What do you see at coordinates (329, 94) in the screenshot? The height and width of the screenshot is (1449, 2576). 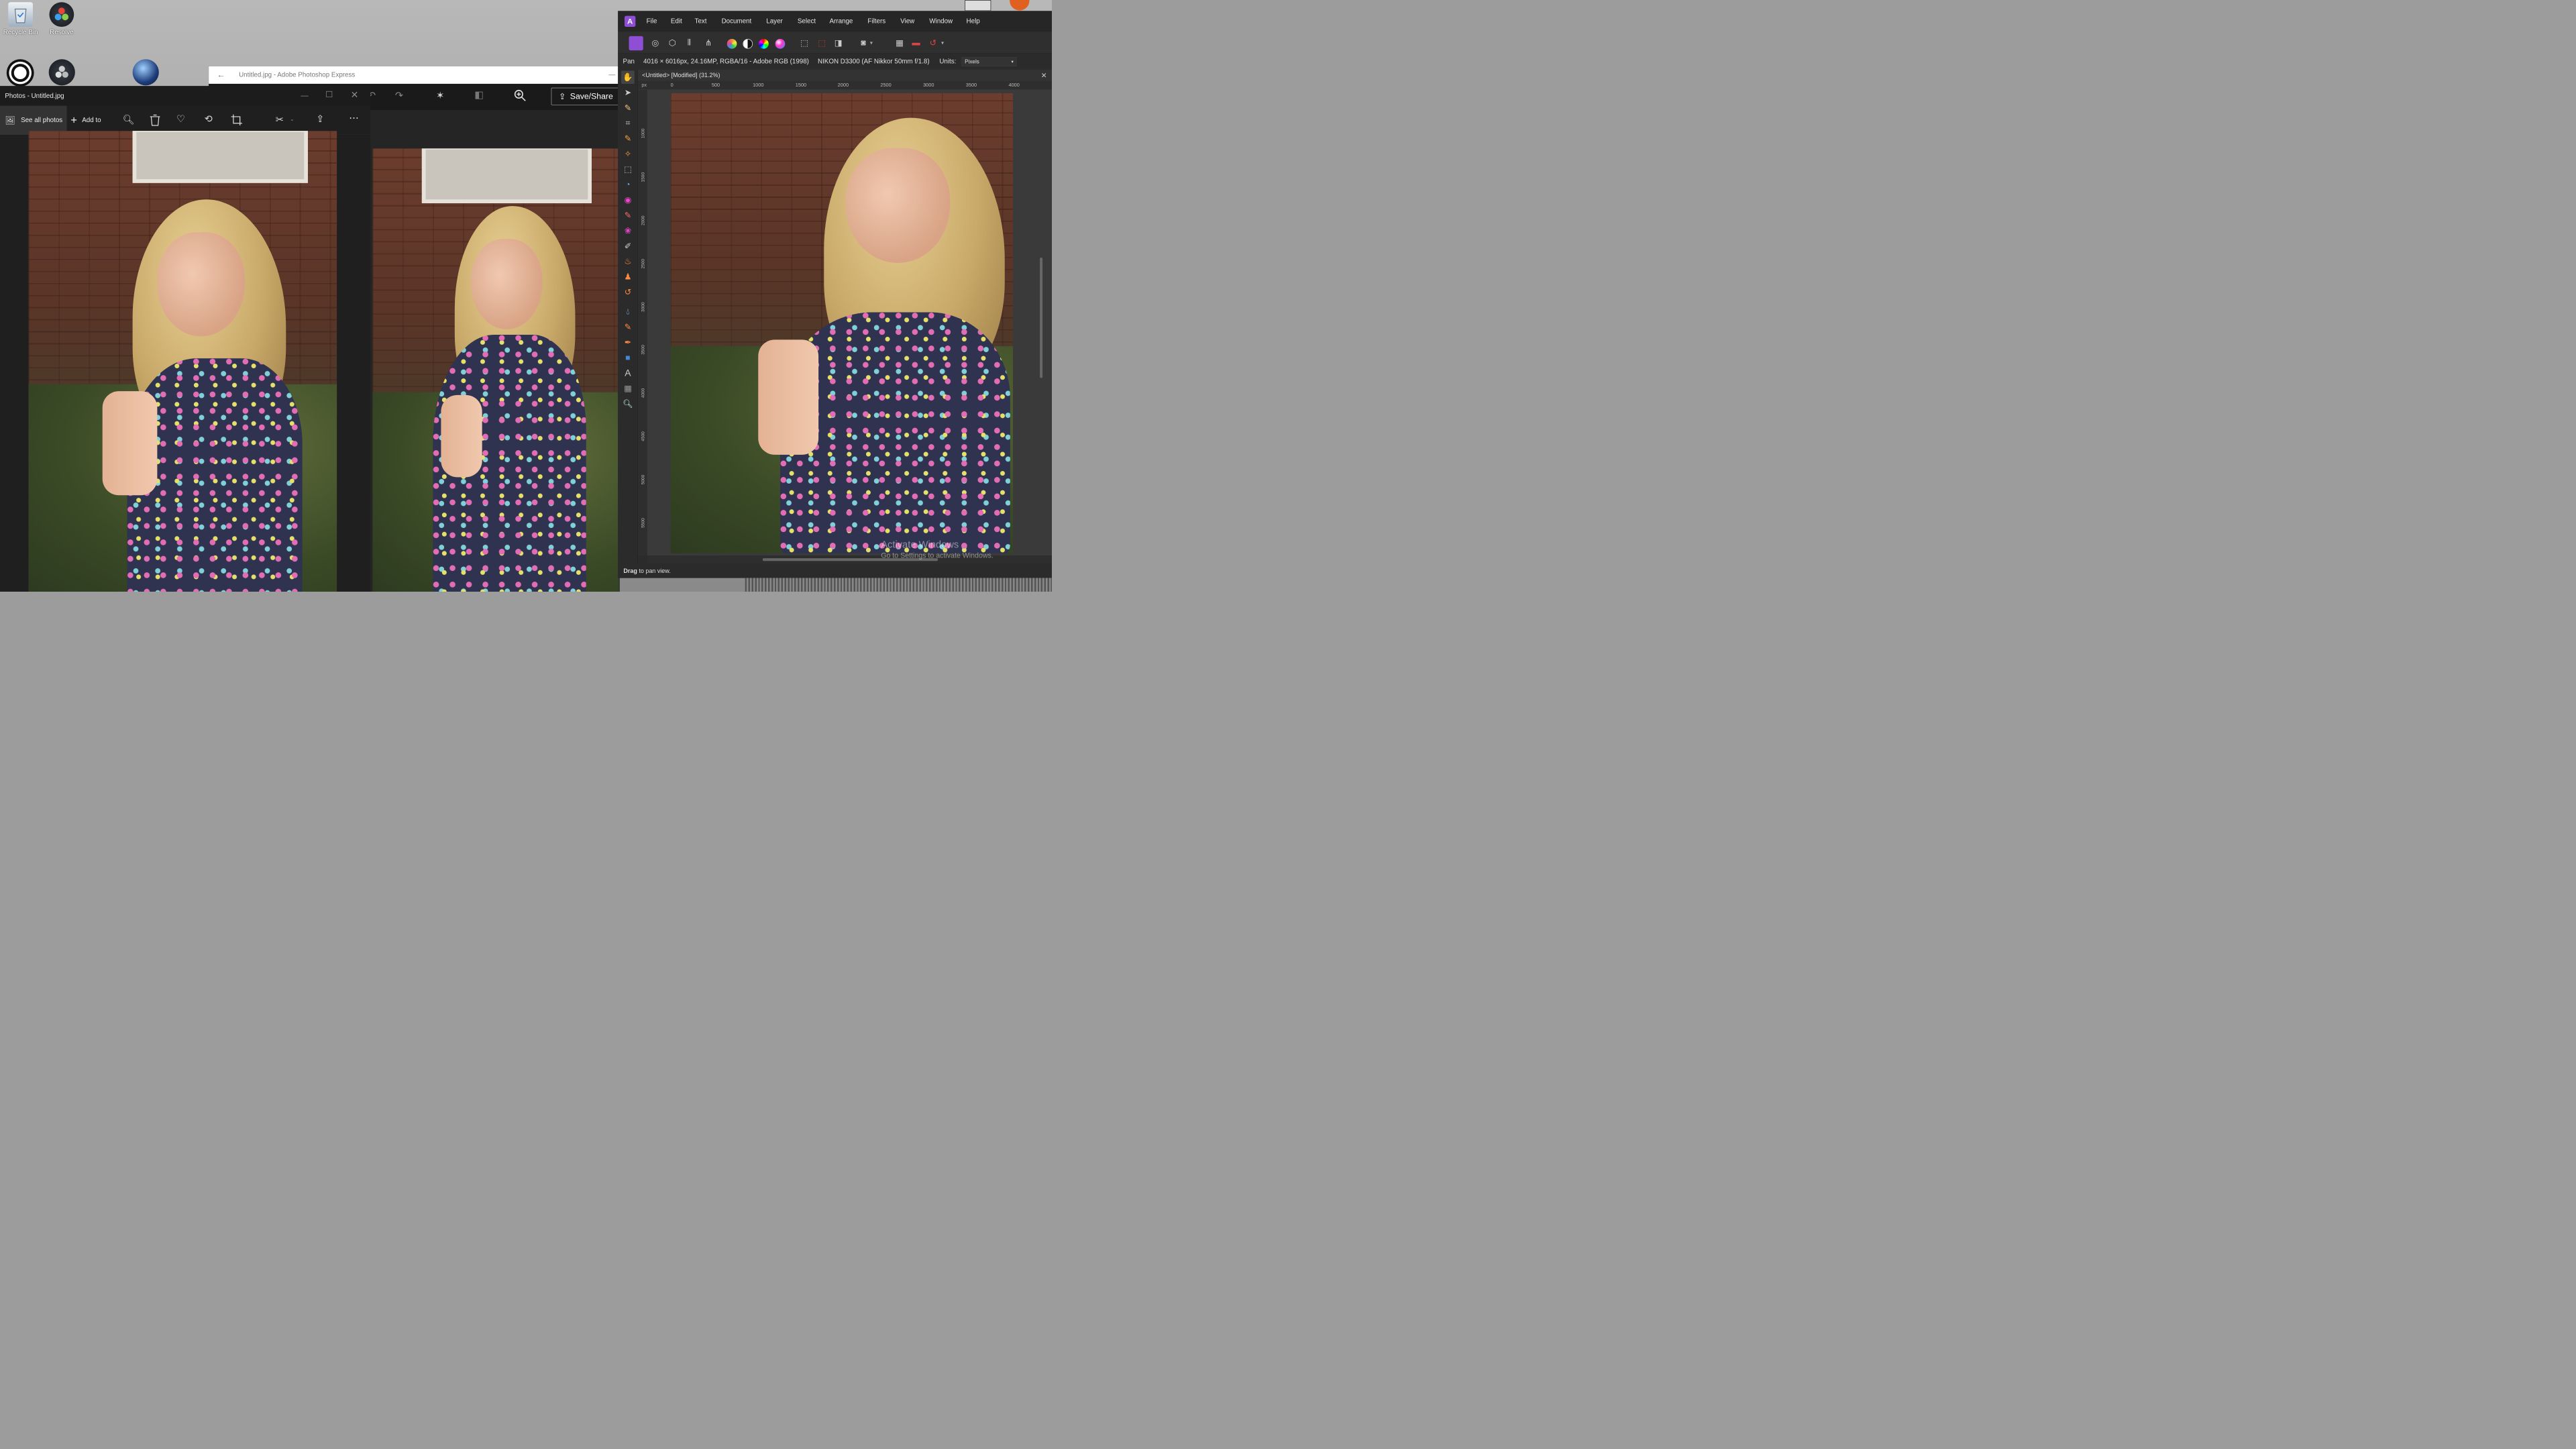 I see `maximize-icon: ☐` at bounding box center [329, 94].